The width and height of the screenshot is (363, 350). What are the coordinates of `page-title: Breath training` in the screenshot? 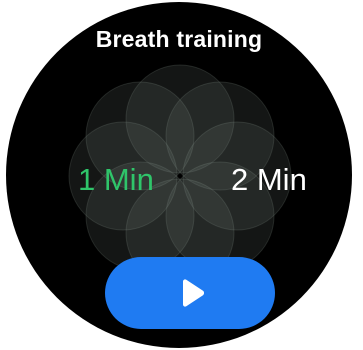 It's located at (179, 39).